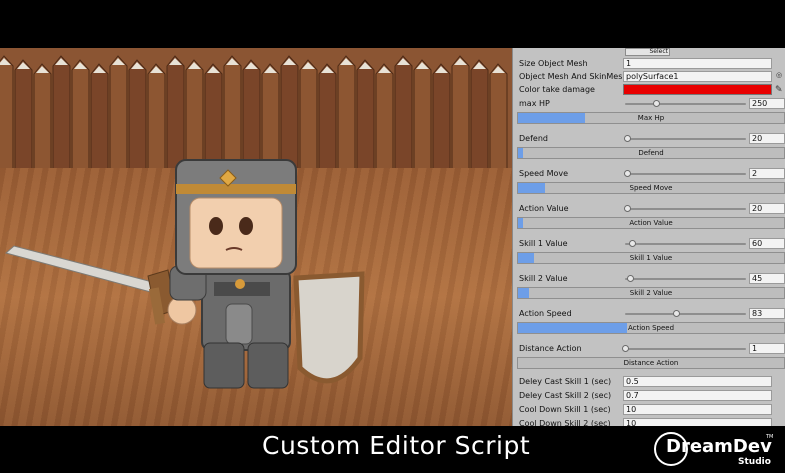 This screenshot has height=473, width=785. Describe the element at coordinates (550, 348) in the screenshot. I see `stat-label: Distance Action` at that location.